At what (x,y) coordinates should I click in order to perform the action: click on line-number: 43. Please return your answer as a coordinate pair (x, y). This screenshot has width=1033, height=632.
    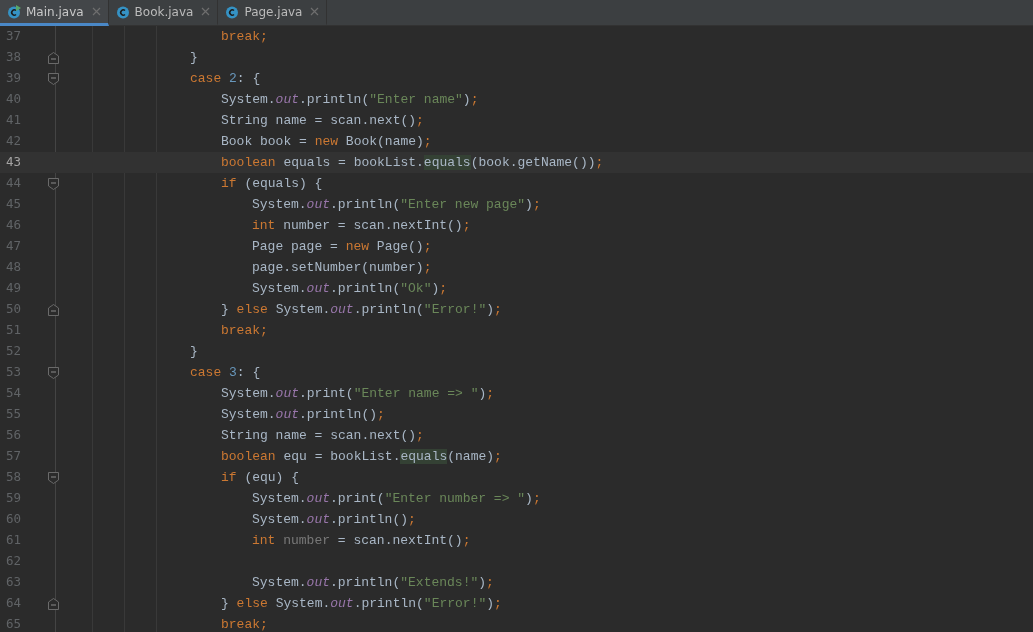
    Looking at the image, I should click on (14, 162).